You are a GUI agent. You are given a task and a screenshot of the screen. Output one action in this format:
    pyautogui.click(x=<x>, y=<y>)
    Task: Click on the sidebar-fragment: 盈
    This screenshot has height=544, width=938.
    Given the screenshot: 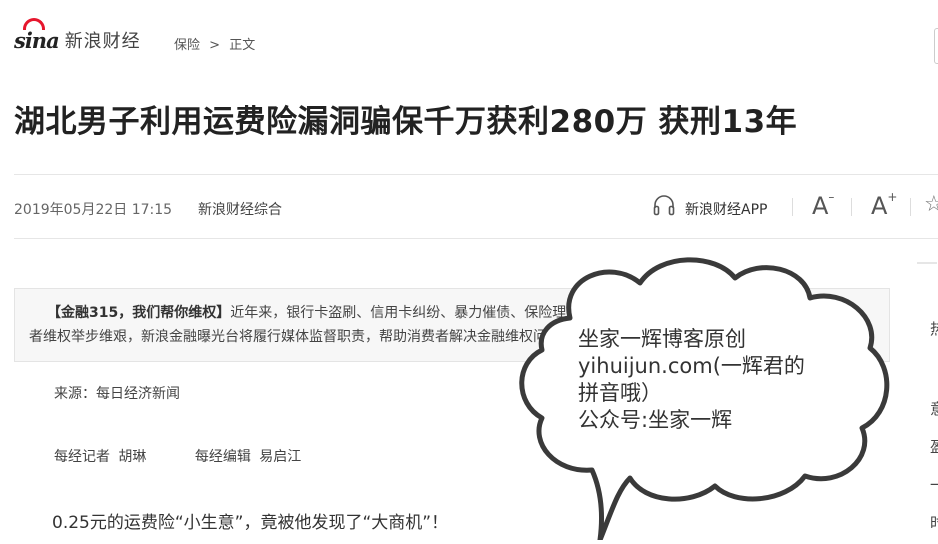 What is the action you would take?
    pyautogui.click(x=934, y=446)
    